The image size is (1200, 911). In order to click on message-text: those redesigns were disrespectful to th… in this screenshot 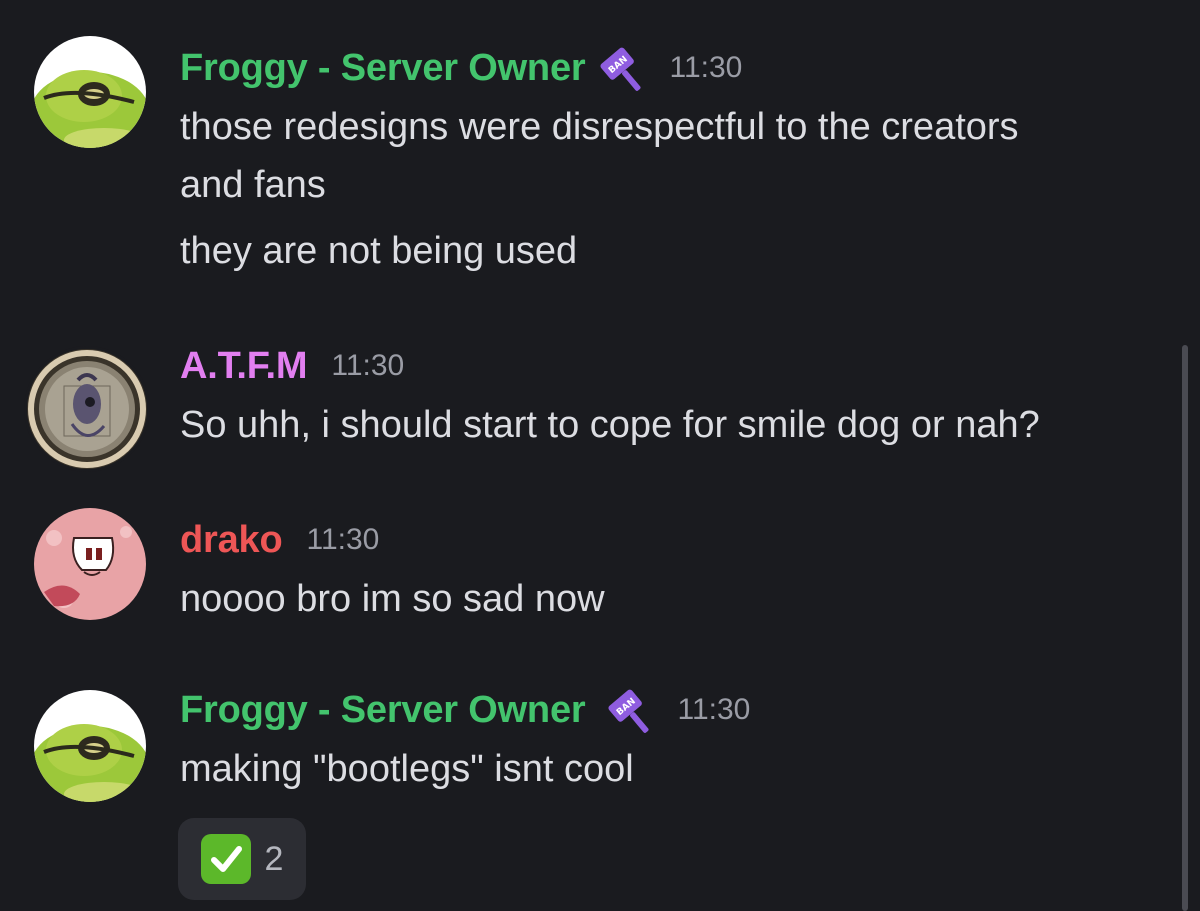, I will do `click(599, 127)`.